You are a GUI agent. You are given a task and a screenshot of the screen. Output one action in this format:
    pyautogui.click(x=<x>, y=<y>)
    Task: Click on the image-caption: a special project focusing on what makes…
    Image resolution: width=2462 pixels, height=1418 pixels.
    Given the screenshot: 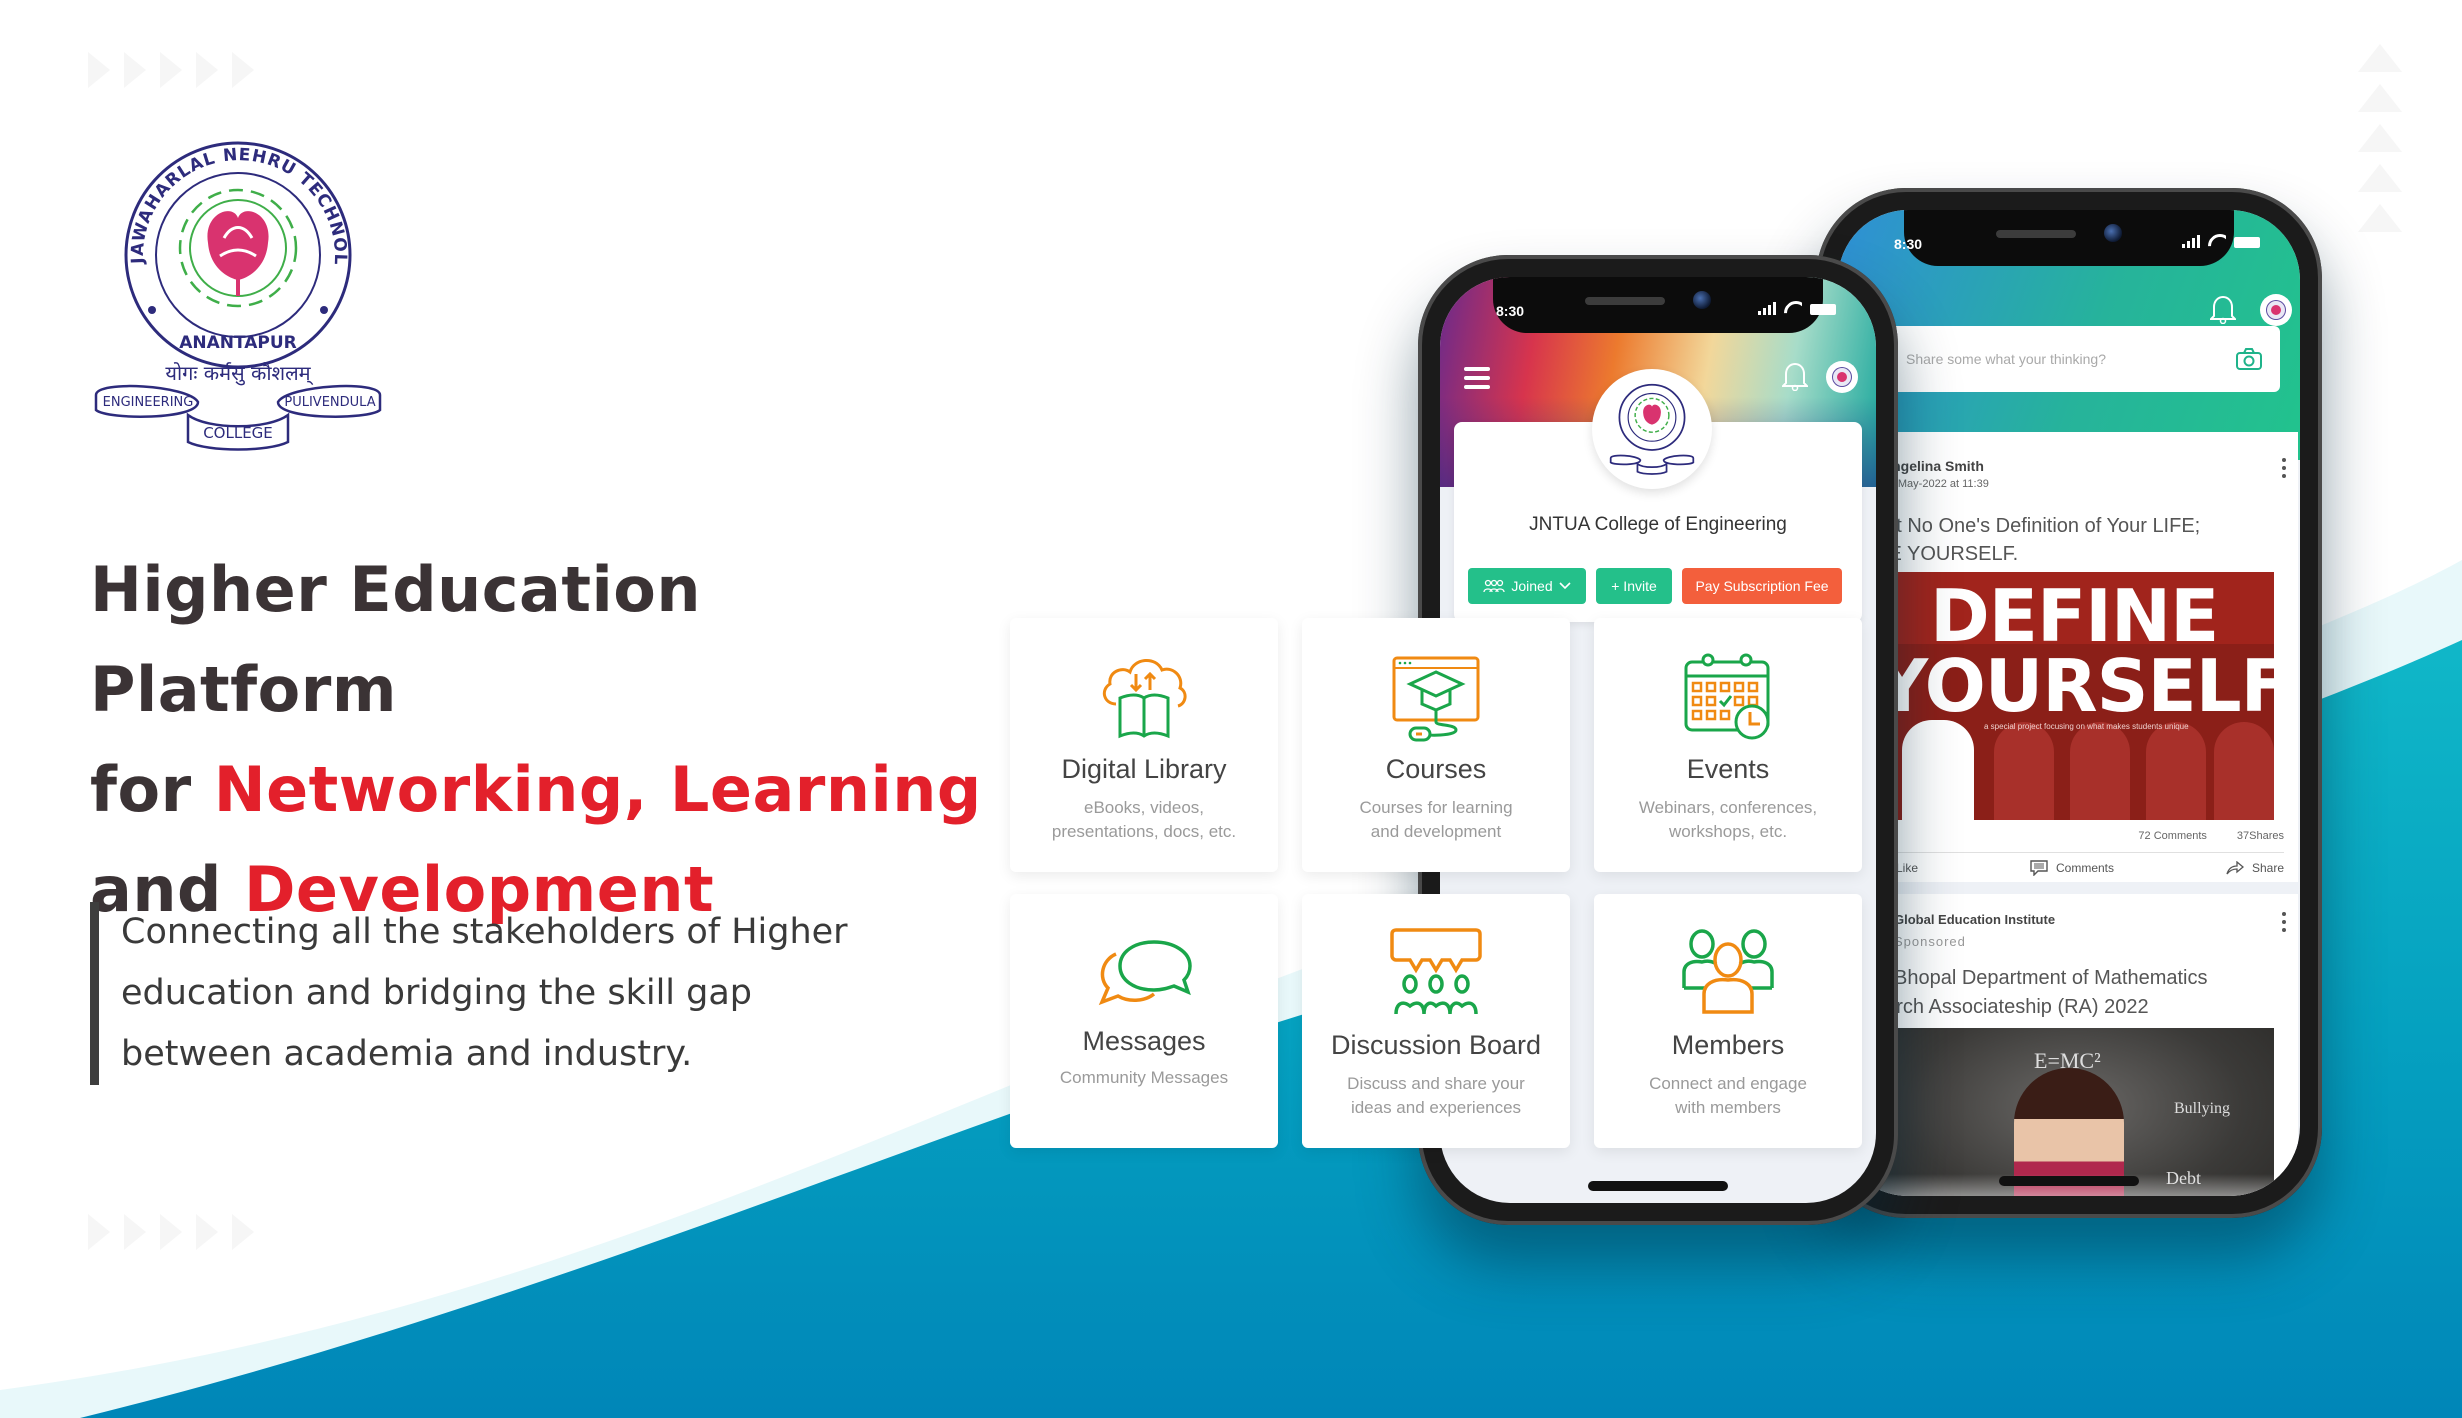 What is the action you would take?
    pyautogui.click(x=2086, y=726)
    